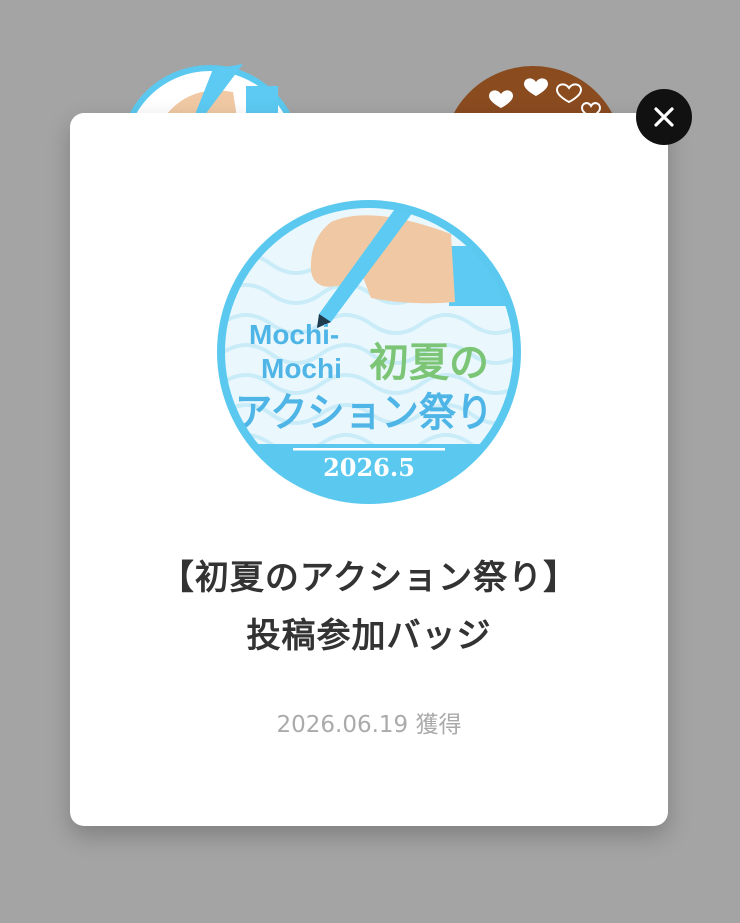 The width and height of the screenshot is (740, 923). I want to click on close-icon, so click(664, 117).